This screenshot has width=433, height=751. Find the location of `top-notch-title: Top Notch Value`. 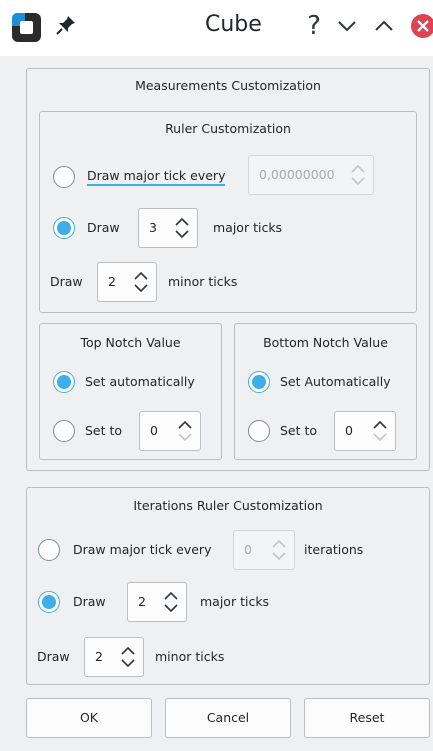

top-notch-title: Top Notch Value is located at coordinates (130, 342).